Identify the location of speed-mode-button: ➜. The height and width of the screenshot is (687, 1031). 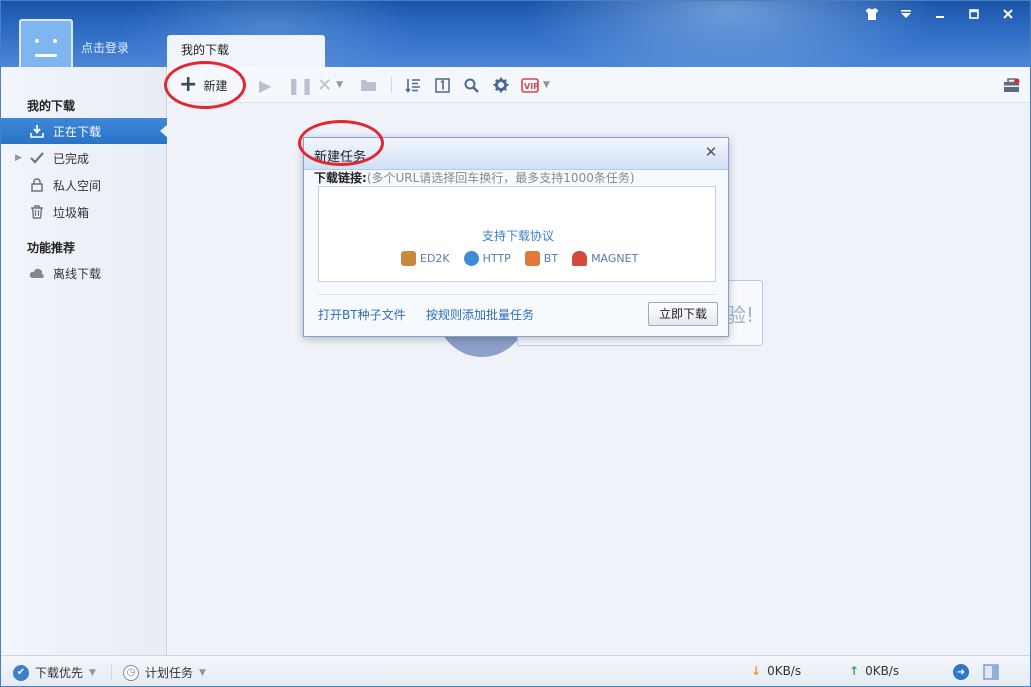
(961, 672).